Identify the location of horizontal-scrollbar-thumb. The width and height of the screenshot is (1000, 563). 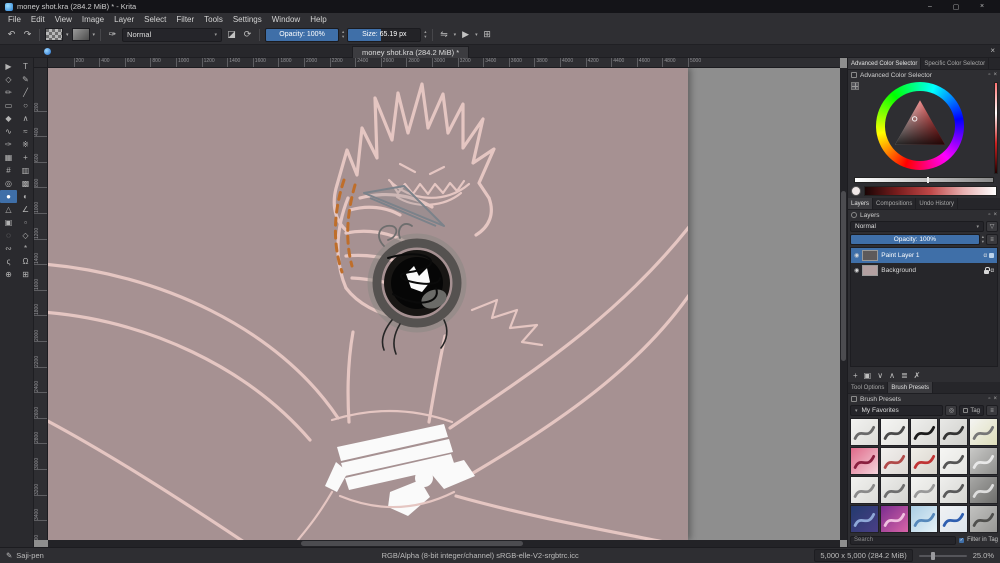
(412, 543).